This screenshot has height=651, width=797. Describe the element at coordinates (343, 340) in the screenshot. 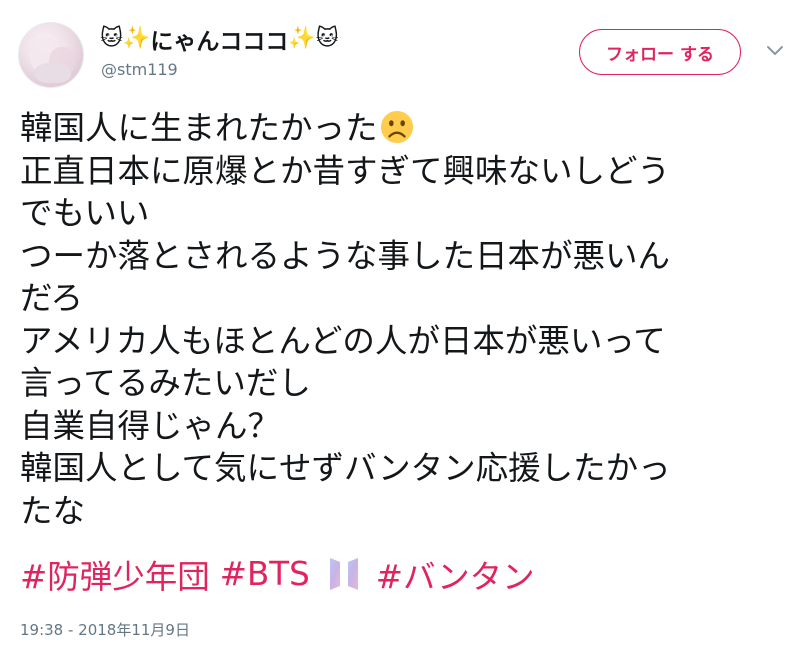

I see `tweet-line: アメリカ人もほとんどの人が日本が悪いって` at that location.